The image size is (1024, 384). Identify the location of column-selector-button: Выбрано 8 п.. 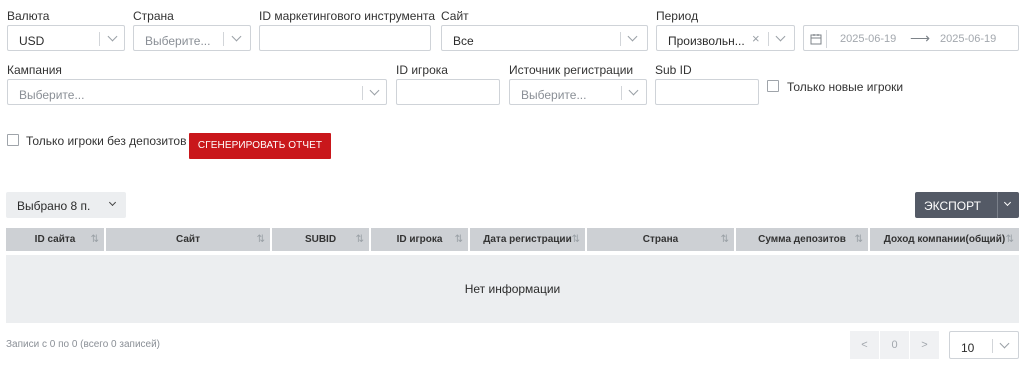
(66, 205).